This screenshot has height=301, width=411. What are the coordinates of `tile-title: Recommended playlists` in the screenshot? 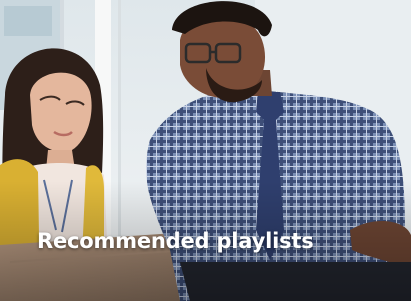 It's located at (175, 241).